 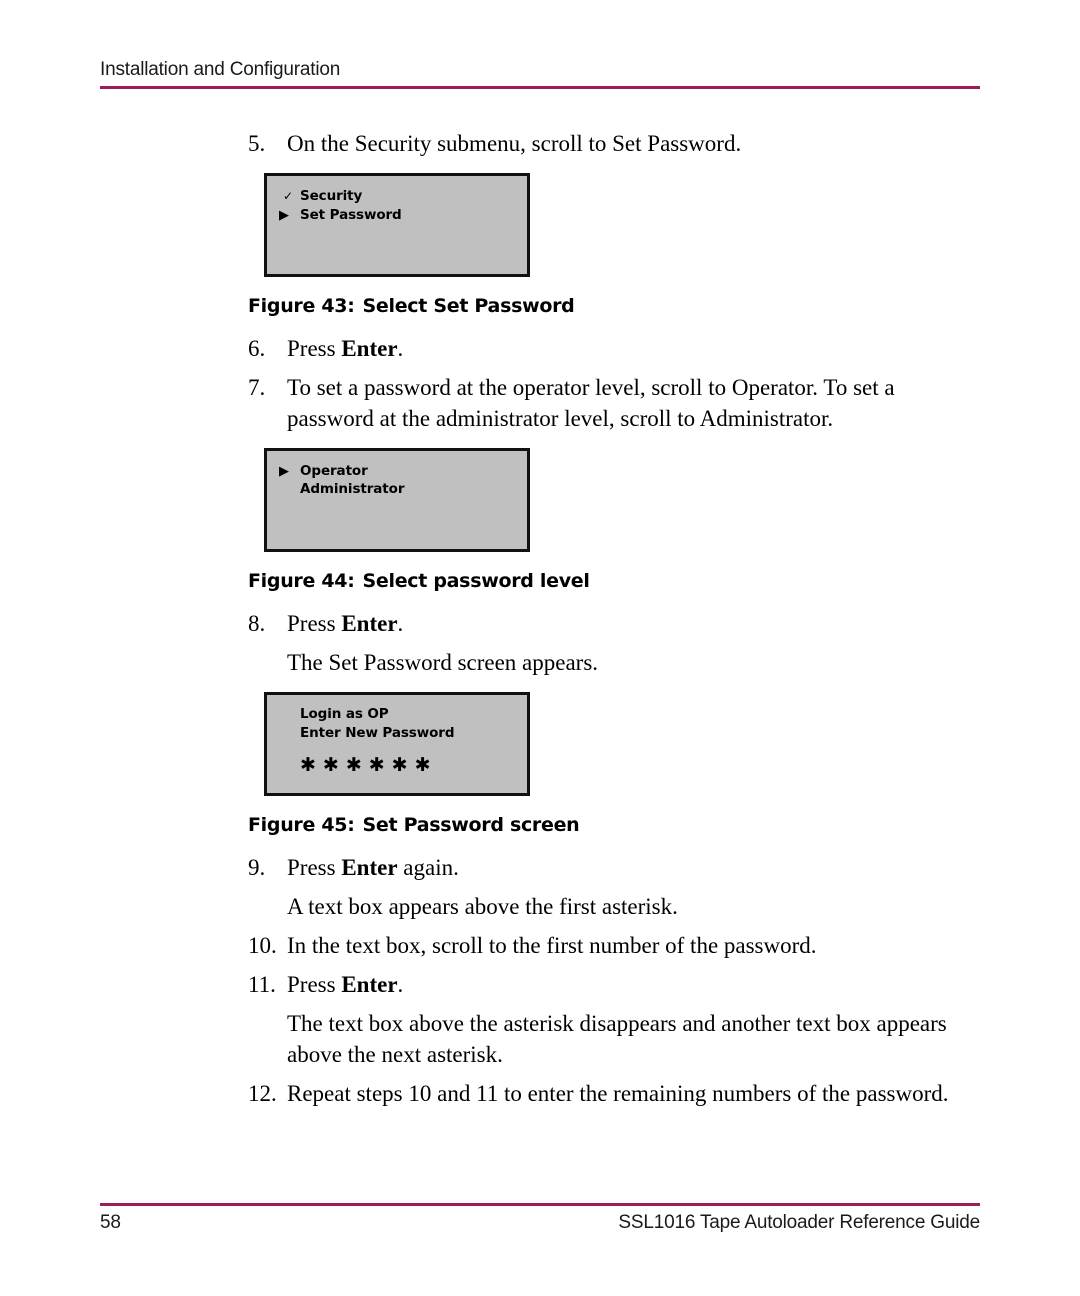 What do you see at coordinates (257, 867) in the screenshot?
I see `step-9-number: 9.` at bounding box center [257, 867].